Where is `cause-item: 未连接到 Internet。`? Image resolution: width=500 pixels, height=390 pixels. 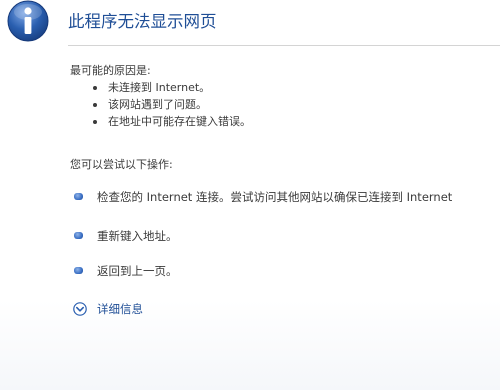
cause-item: 未连接到 Internet。 is located at coordinates (172, 87).